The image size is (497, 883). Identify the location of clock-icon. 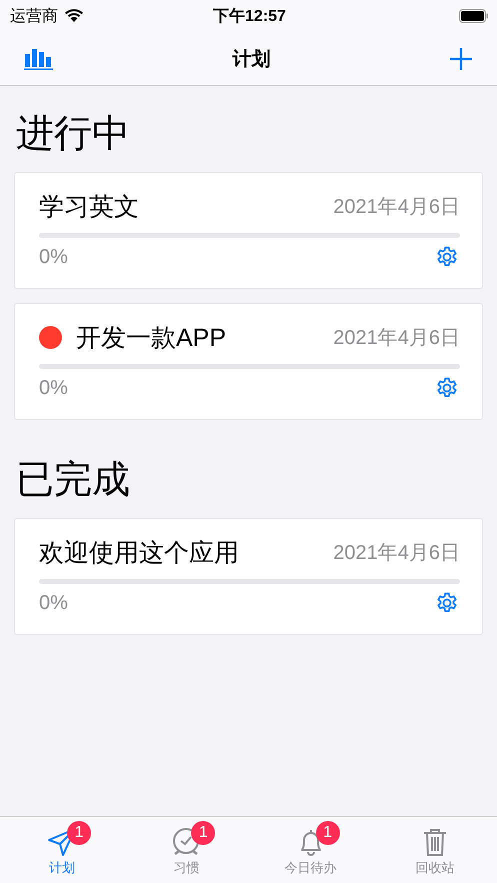
(186, 842).